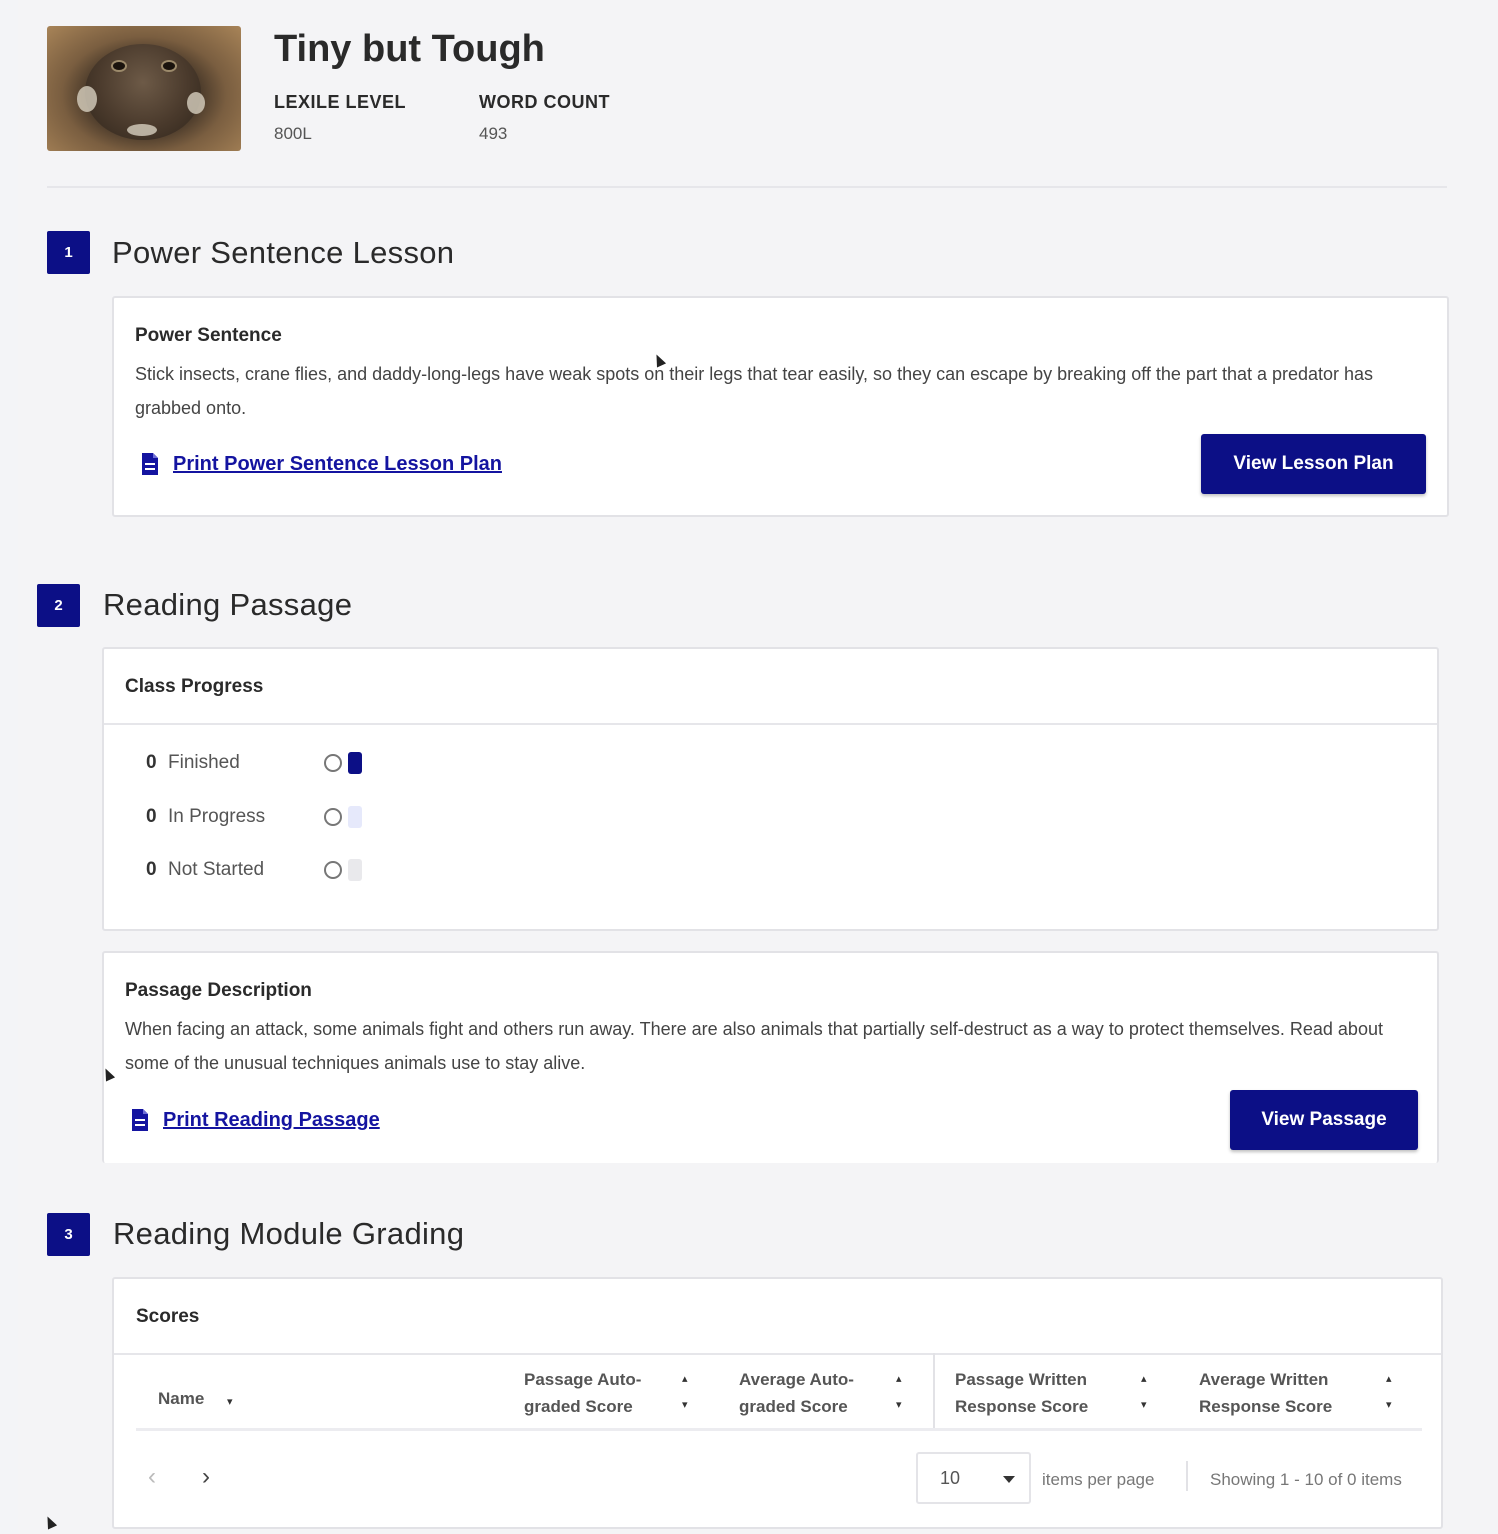 The width and height of the screenshot is (1498, 1534). I want to click on col-header-name: Name, so click(181, 1398).